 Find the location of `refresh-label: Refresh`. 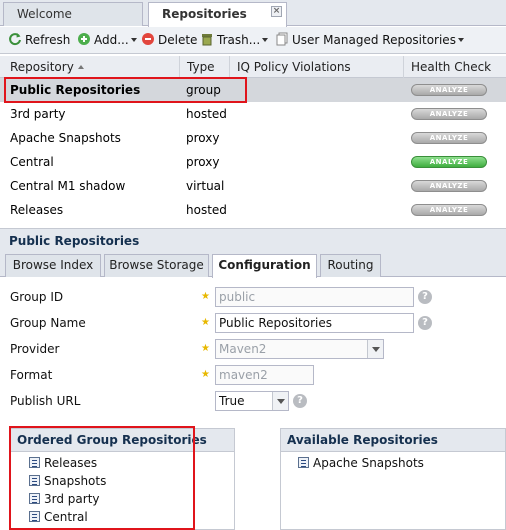

refresh-label: Refresh is located at coordinates (48, 40).